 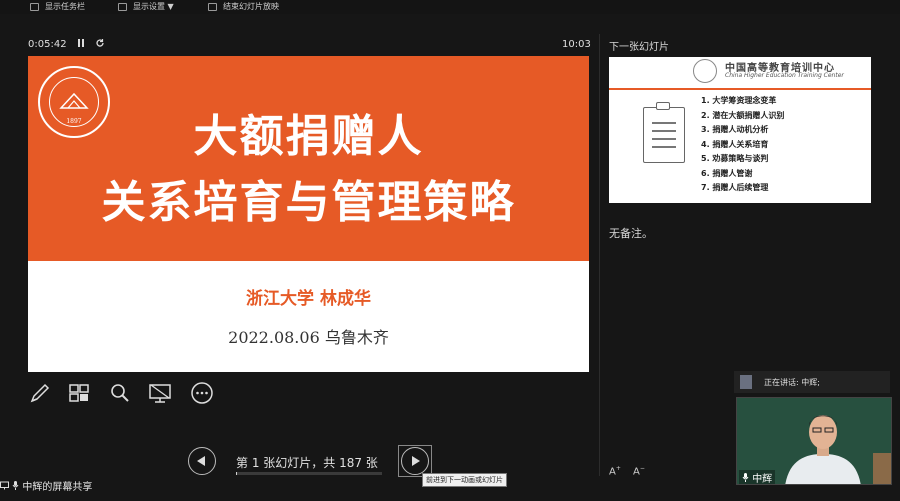 What do you see at coordinates (47, 44) in the screenshot?
I see `elapsed-timer: 0:05:42` at bounding box center [47, 44].